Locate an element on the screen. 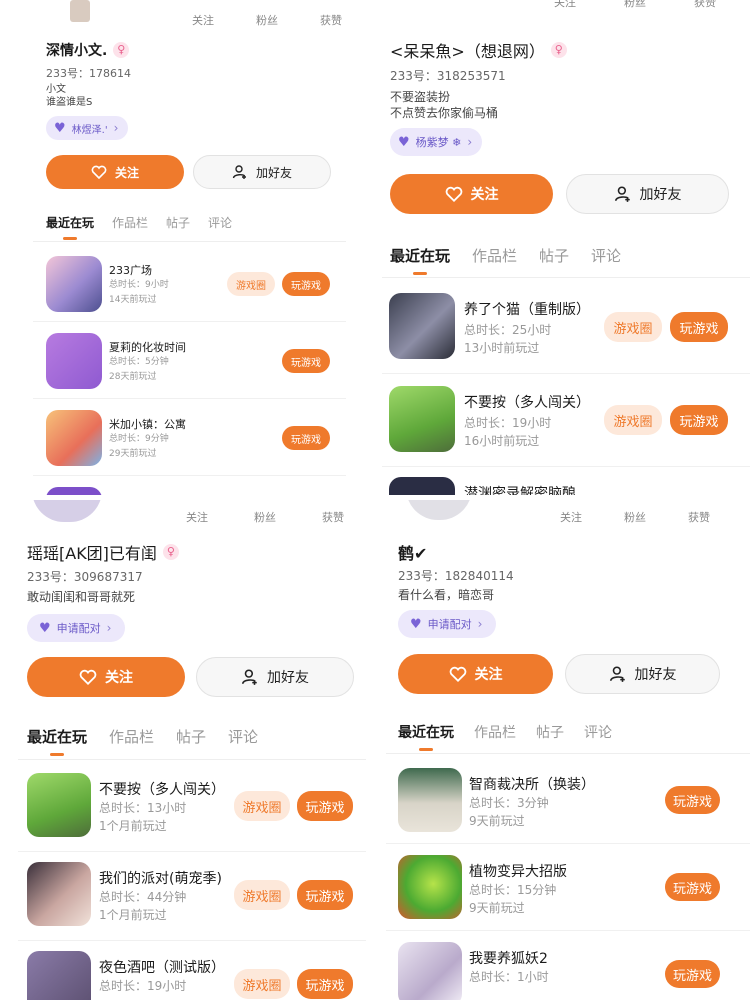  game-row: 不要按（多人闯关） 总时长：13小时 1个月前玩过 游戏圈 玩游戏 is located at coordinates (186, 807).